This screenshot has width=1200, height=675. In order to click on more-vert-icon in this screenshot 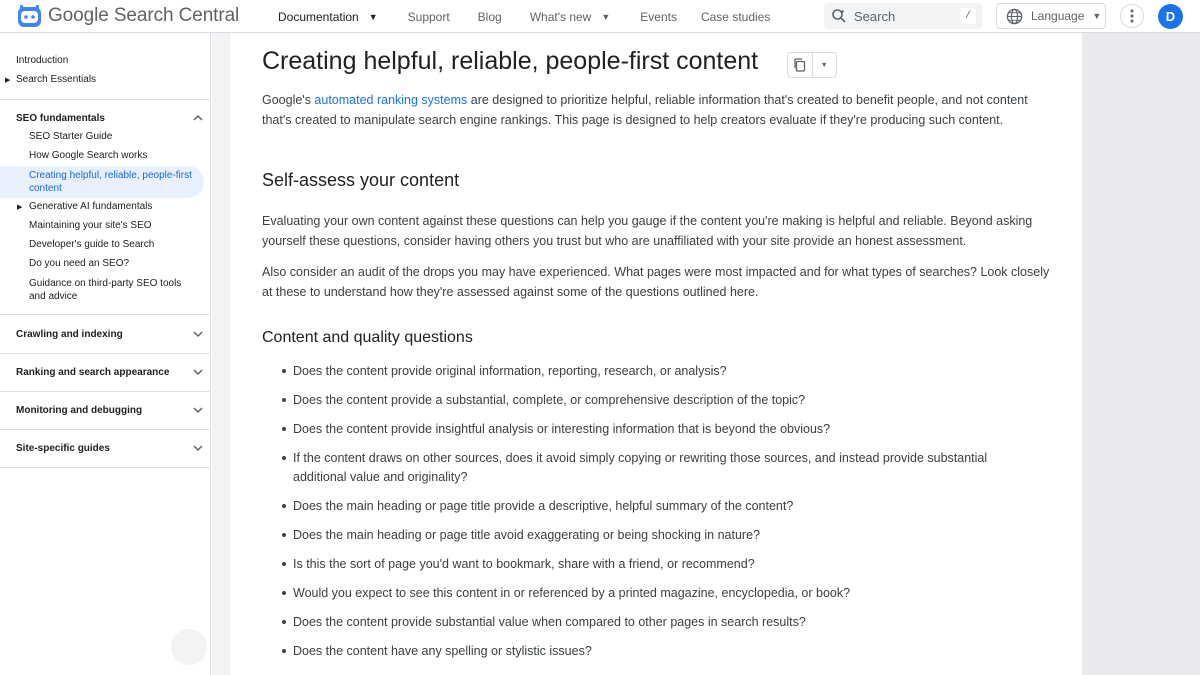, I will do `click(1132, 16)`.